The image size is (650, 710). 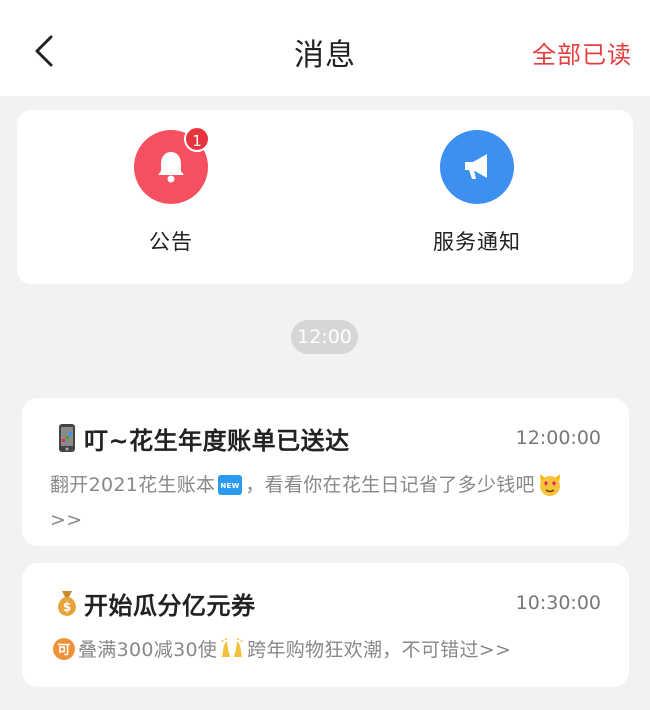 I want to click on mark-all-read-button: 全部已读, so click(x=582, y=52).